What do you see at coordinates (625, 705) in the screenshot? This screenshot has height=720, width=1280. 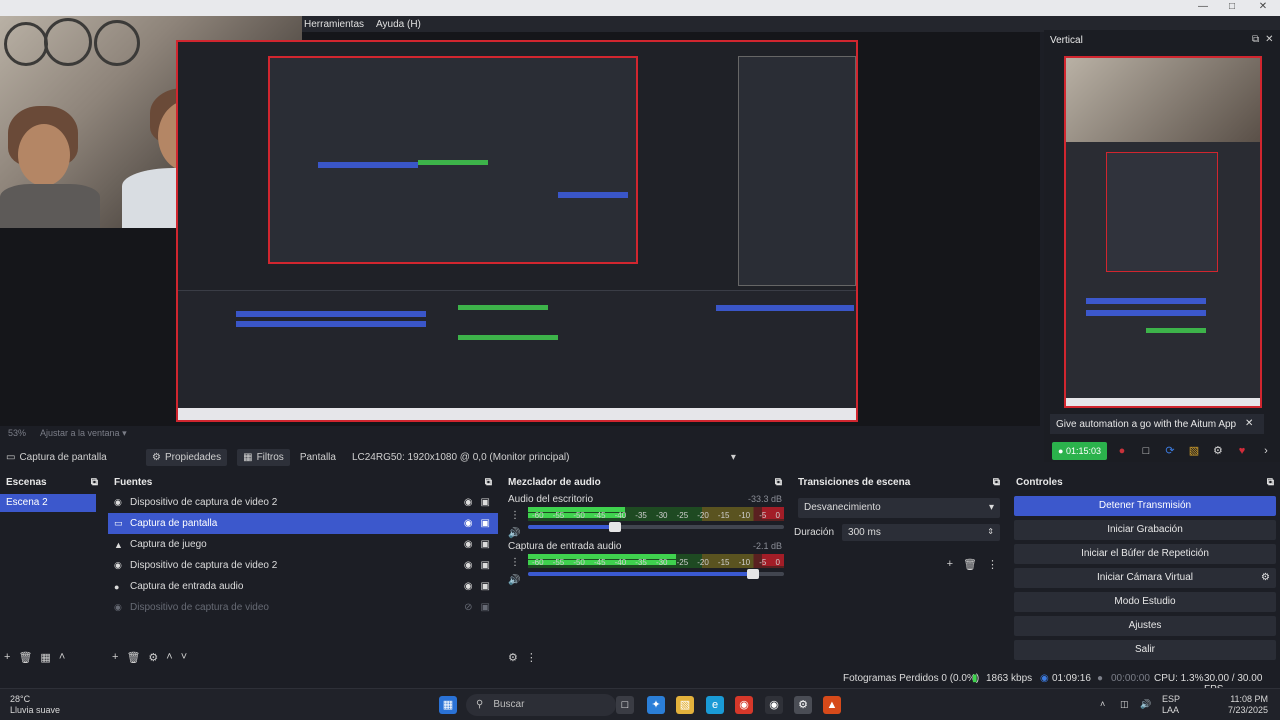 I see `task-view-icon: □` at bounding box center [625, 705].